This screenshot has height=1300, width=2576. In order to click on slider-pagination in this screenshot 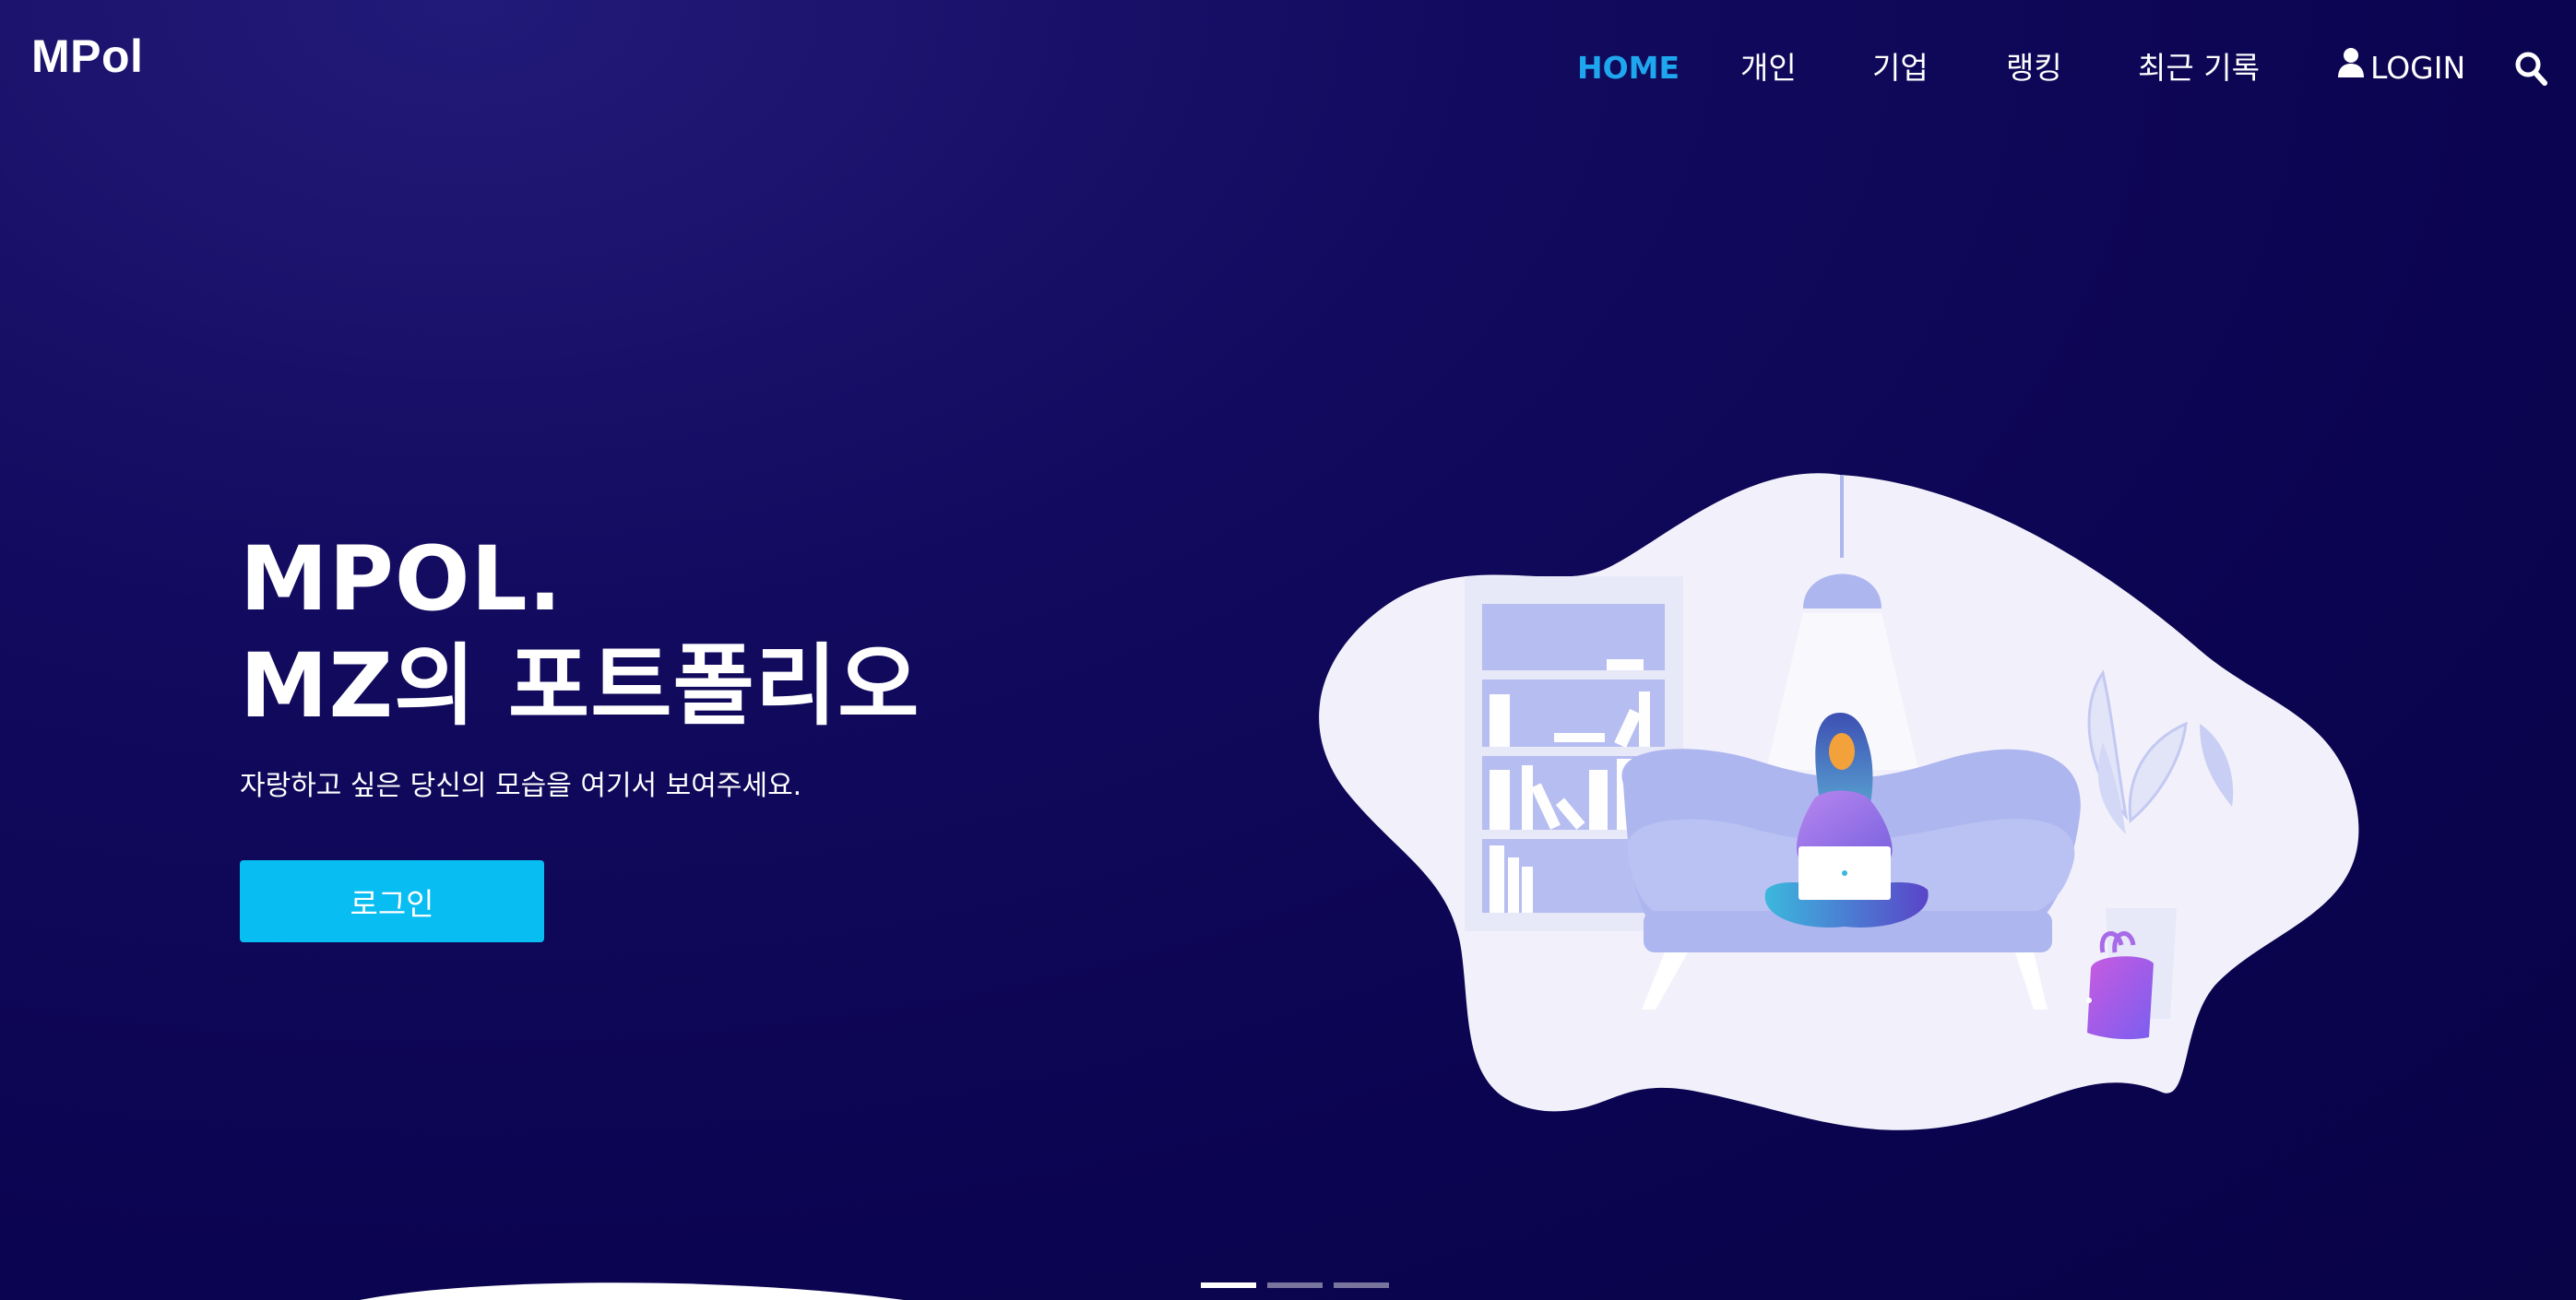, I will do `click(1295, 1285)`.